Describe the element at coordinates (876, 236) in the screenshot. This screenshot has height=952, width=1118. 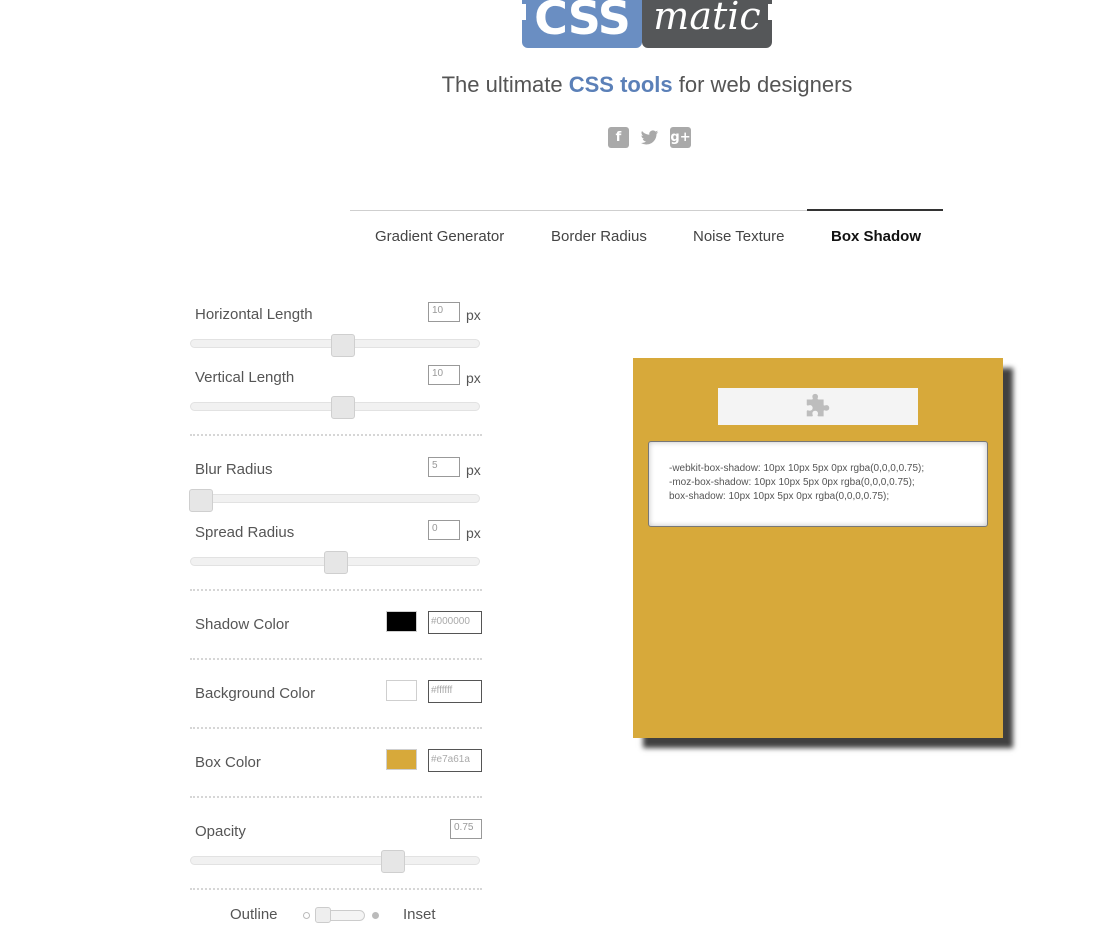
I see `tab-box-shadow: Box Shadow` at that location.